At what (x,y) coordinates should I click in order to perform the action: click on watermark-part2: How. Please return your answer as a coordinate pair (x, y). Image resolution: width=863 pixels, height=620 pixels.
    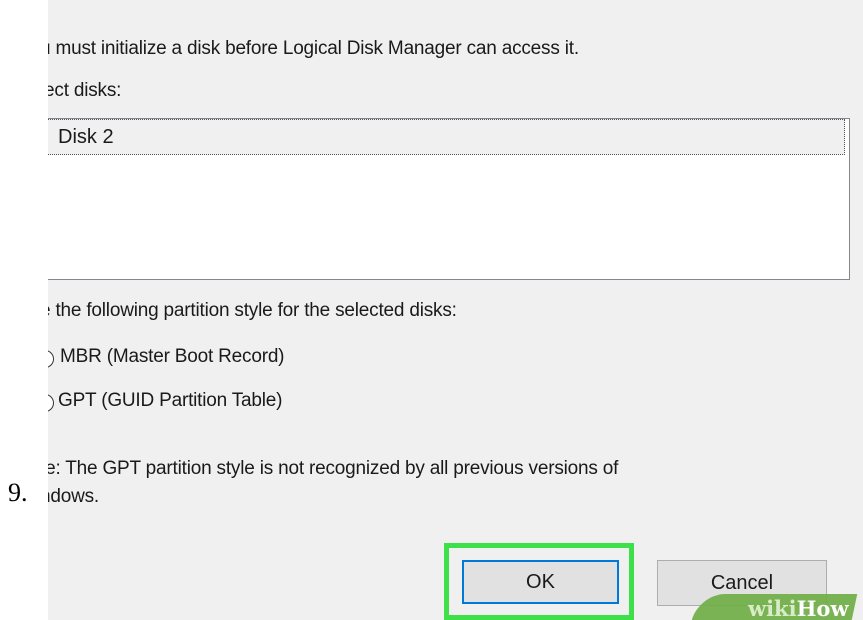
    Looking at the image, I should click on (822, 608).